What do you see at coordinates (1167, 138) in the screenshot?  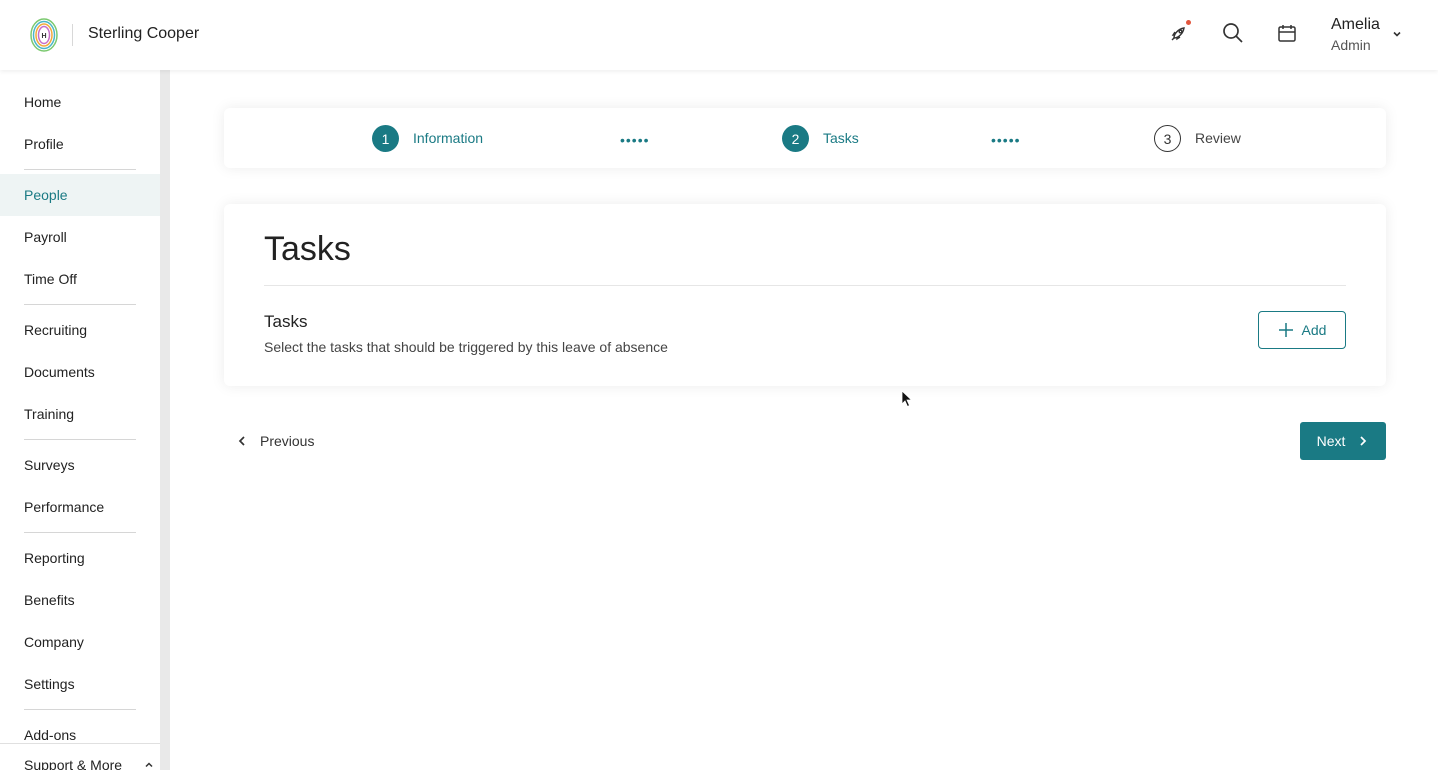 I see `step-3-number: 3` at bounding box center [1167, 138].